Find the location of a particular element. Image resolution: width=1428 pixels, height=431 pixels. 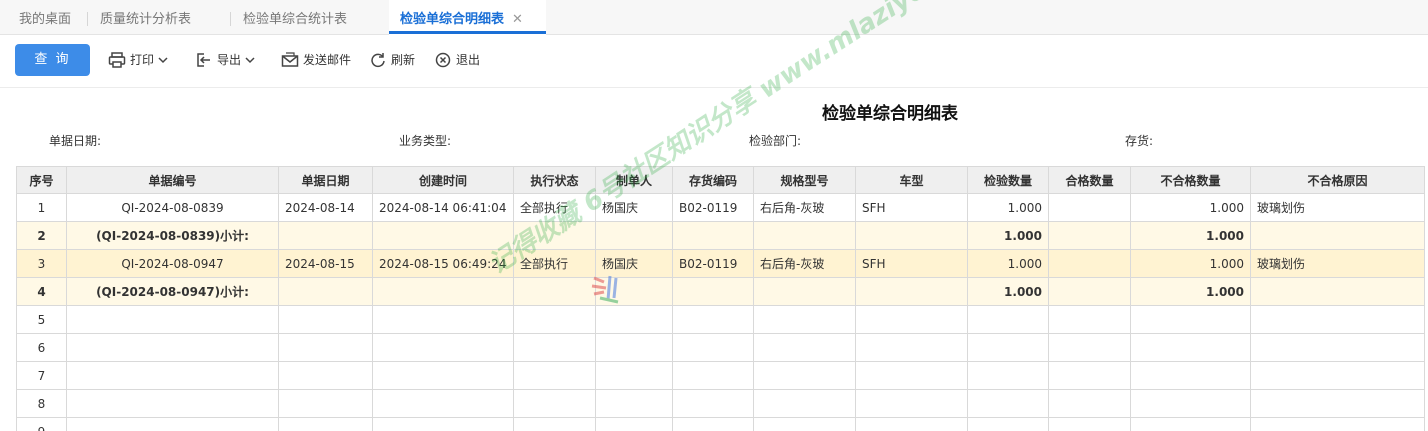

column-header-inventory-code: 存货编码 is located at coordinates (713, 180).